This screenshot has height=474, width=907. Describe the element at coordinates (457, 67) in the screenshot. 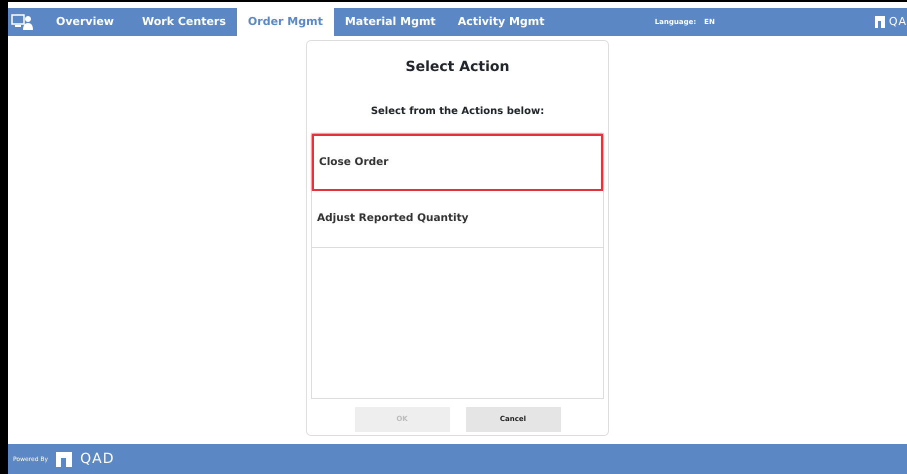

I see `dialog-title: Select Action` at that location.